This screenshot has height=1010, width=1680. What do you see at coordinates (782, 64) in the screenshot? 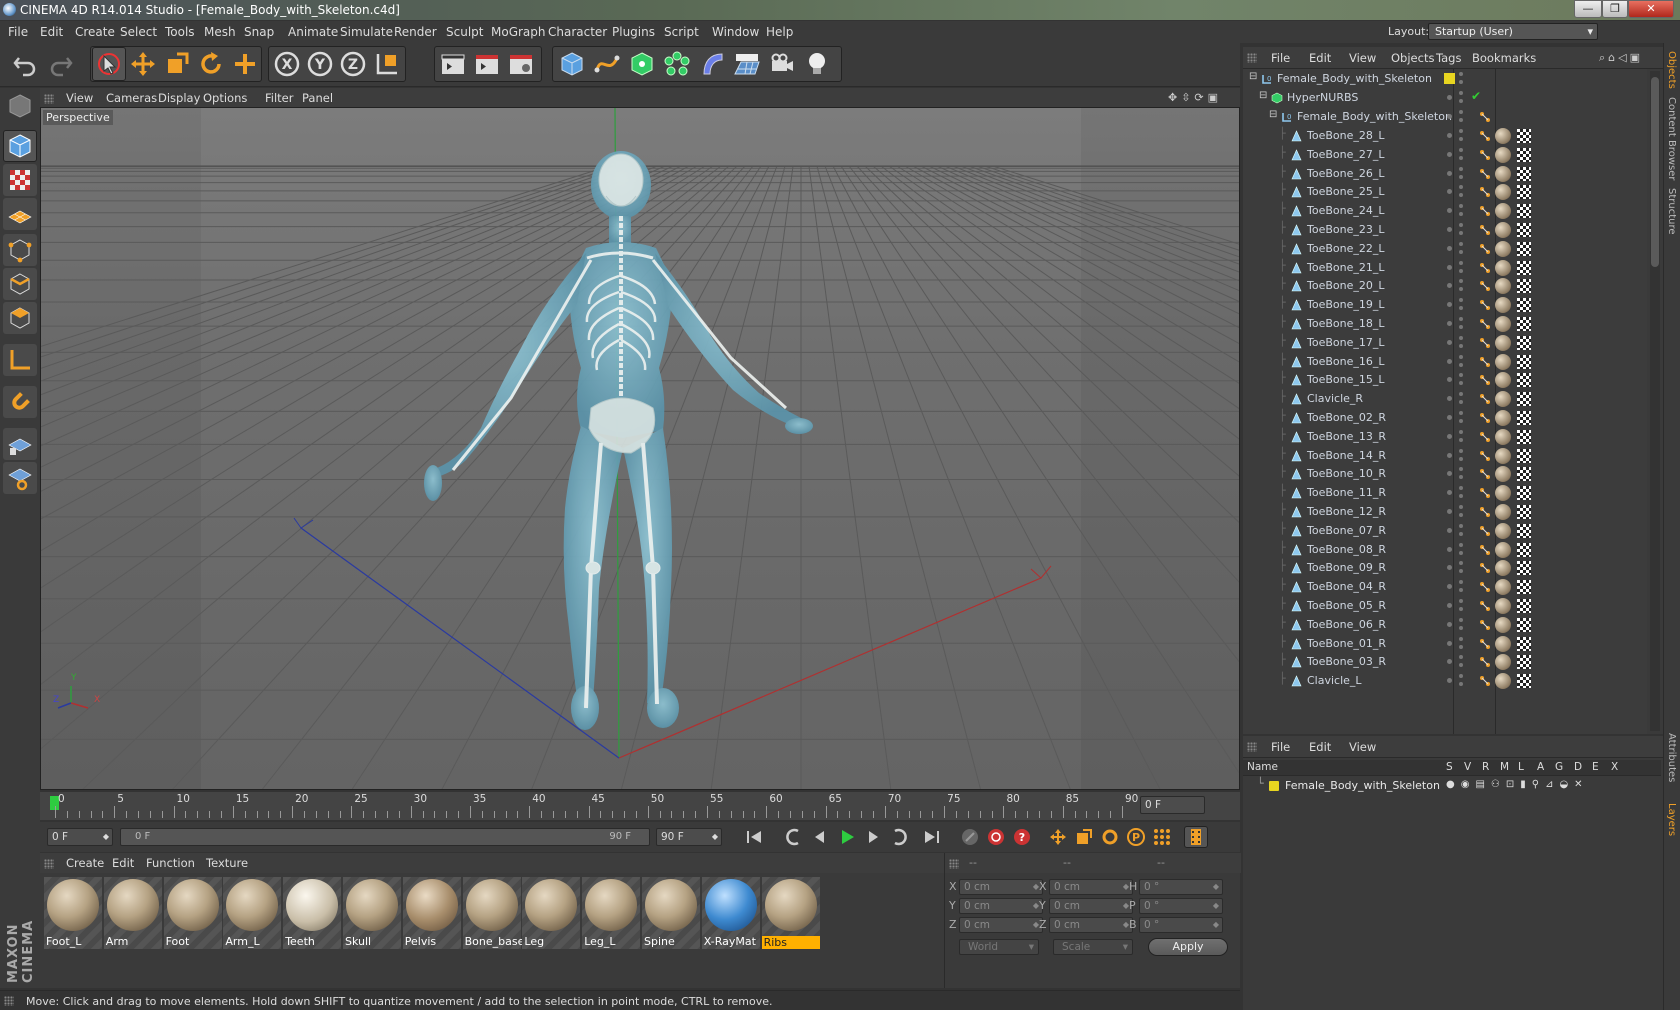
I see `add-camera-button` at bounding box center [782, 64].